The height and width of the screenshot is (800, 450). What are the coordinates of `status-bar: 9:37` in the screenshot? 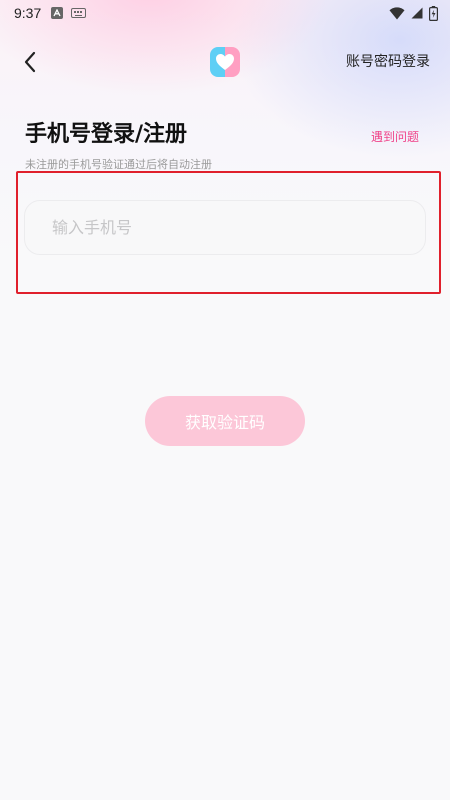 It's located at (225, 13).